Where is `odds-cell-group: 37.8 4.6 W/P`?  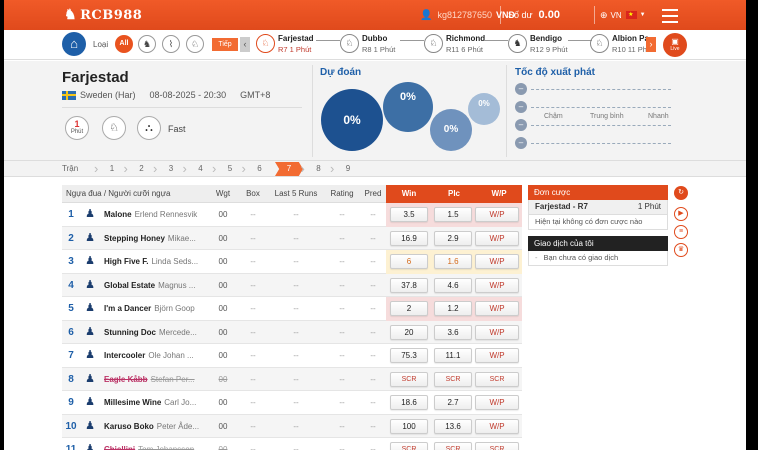 odds-cell-group: 37.8 4.6 W/P is located at coordinates (454, 286).